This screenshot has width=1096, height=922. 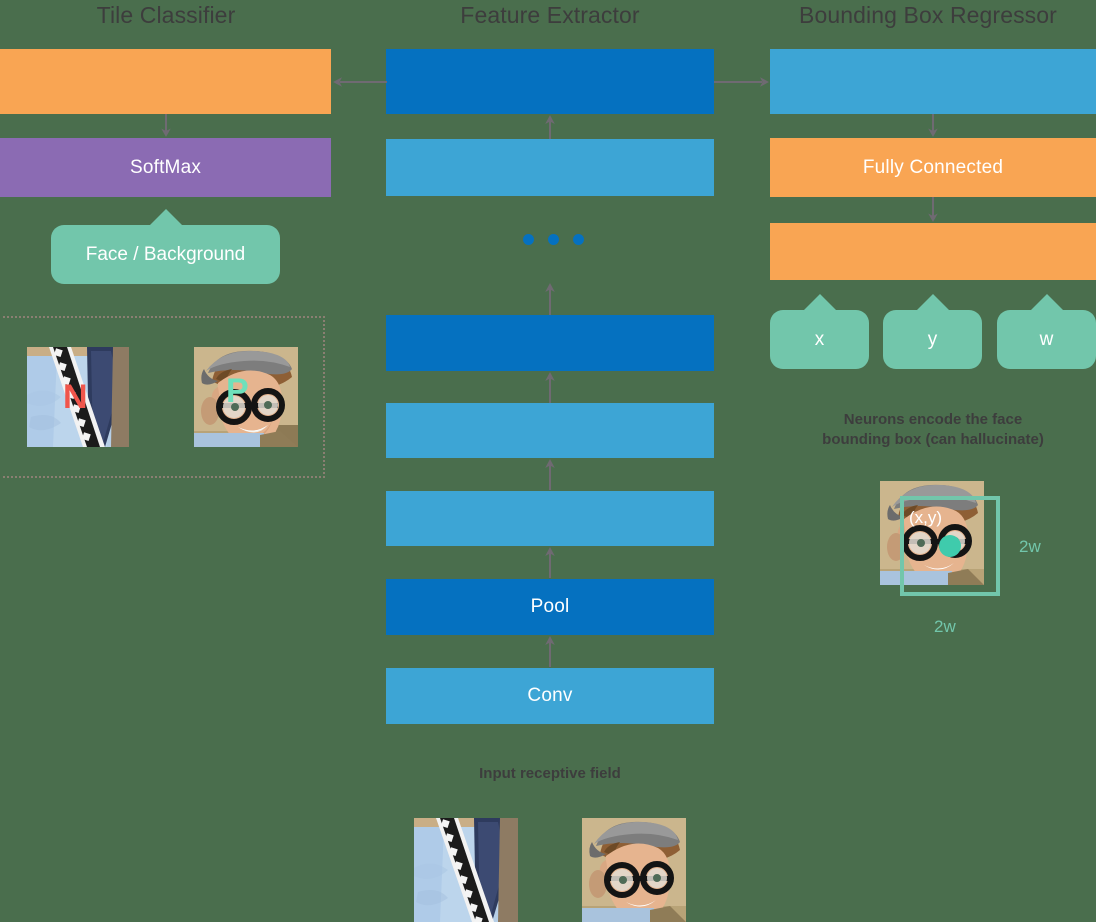 I want to click on arrow-feature-to-tile-classifier, so click(x=360, y=82).